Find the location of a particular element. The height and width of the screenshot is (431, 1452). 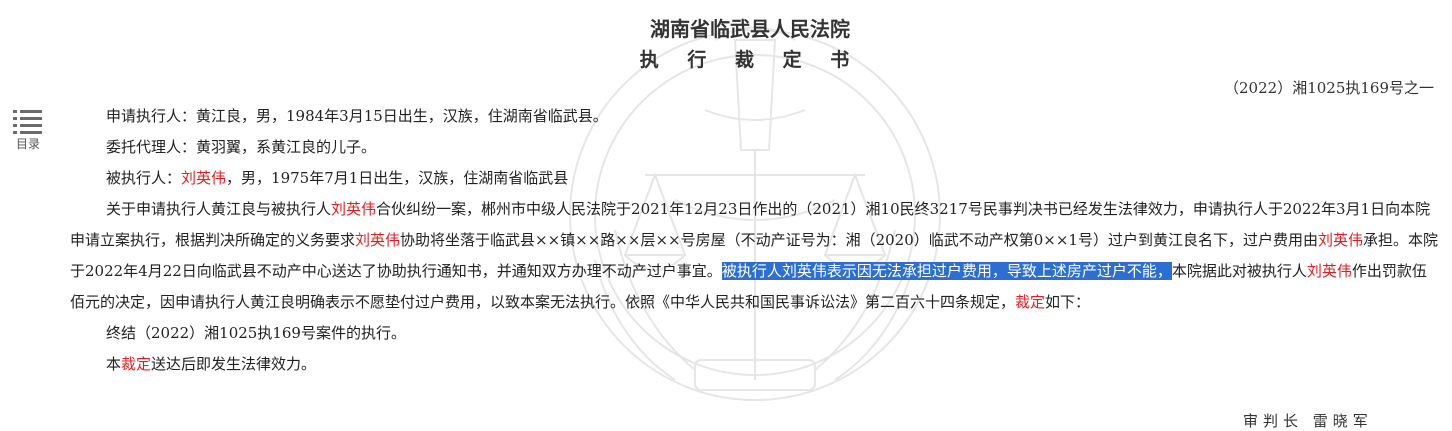

toc-label: 目录 is located at coordinates (27, 144).